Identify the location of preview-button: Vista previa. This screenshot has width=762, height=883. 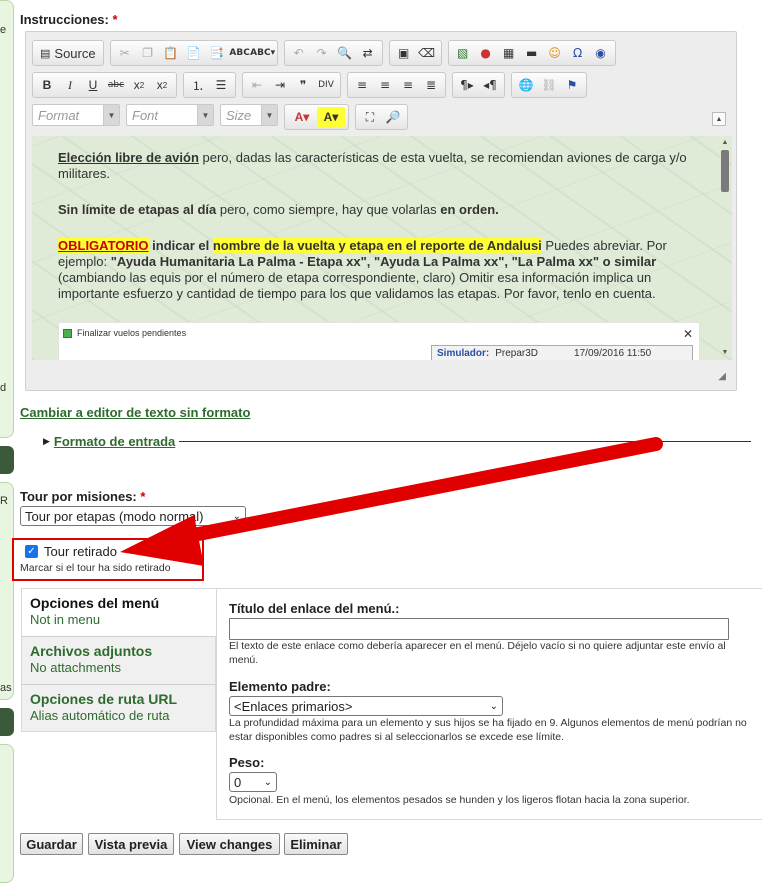
(131, 844).